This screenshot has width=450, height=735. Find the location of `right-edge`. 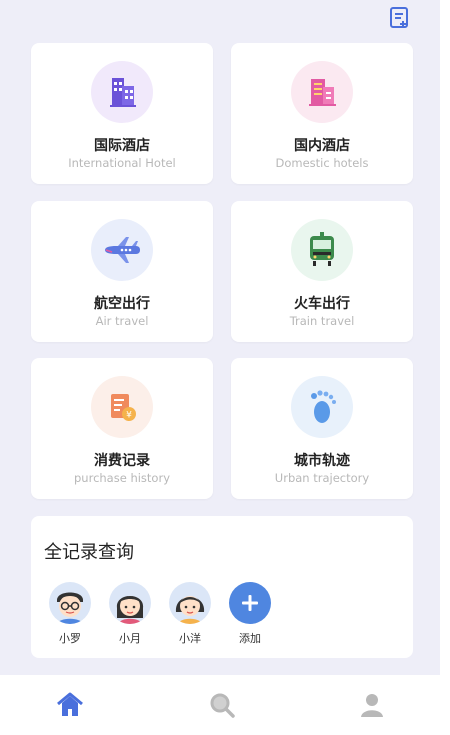

right-edge is located at coordinates (445, 367).